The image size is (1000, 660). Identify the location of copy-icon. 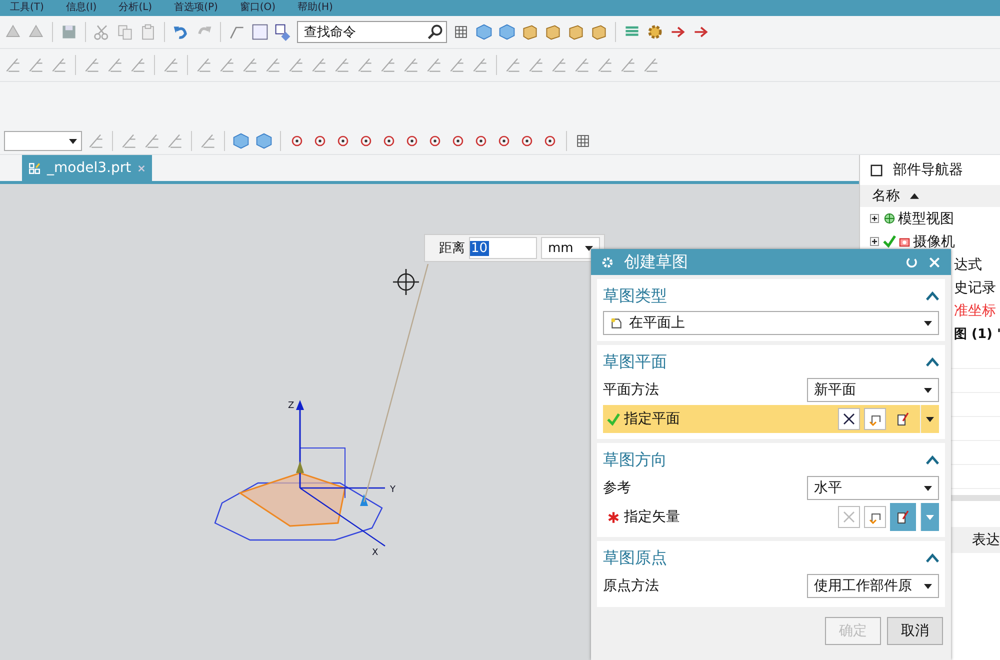
(125, 32).